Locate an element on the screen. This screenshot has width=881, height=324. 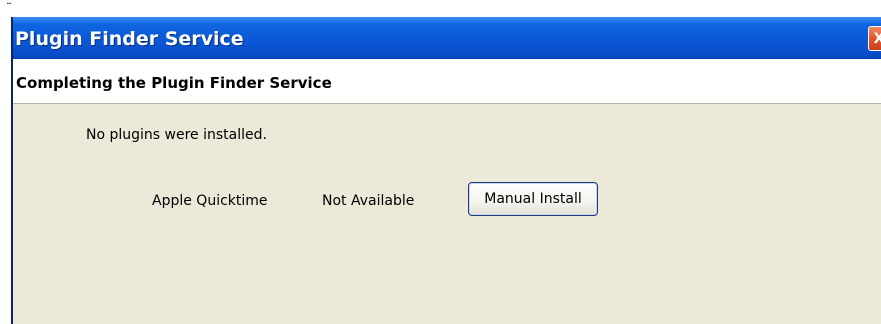
window-title: Plugin Finder Service is located at coordinates (129, 39).